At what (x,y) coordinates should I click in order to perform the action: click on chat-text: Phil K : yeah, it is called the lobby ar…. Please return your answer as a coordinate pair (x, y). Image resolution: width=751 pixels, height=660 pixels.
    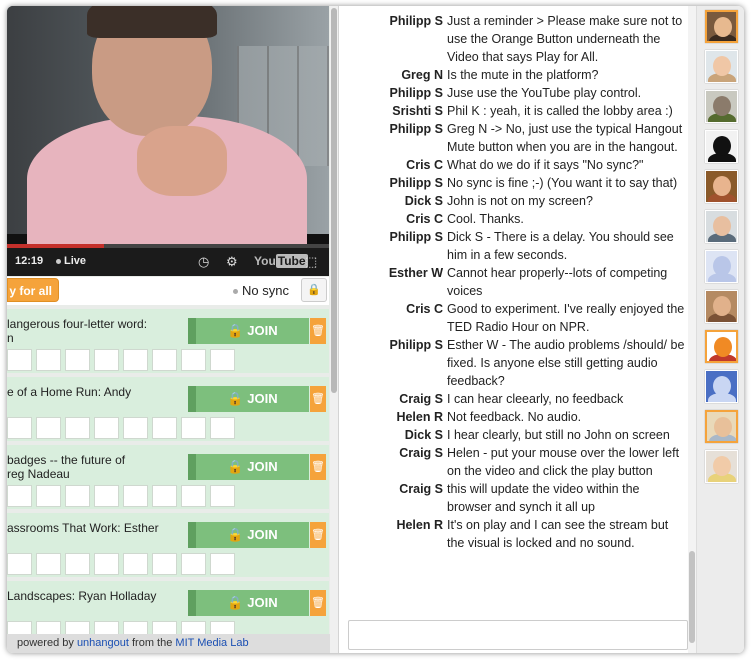
    Looking at the image, I should click on (560, 111).